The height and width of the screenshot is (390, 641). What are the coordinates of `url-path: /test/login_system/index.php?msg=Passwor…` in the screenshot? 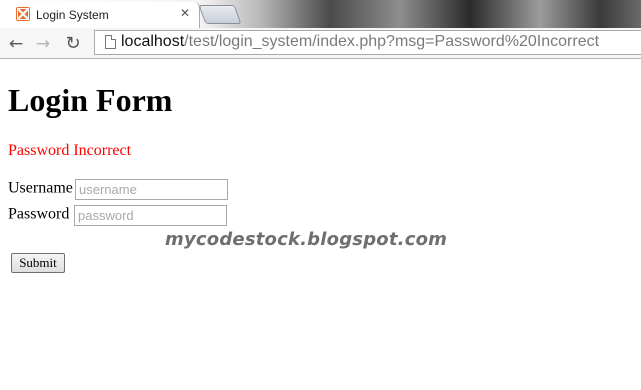 It's located at (392, 41).